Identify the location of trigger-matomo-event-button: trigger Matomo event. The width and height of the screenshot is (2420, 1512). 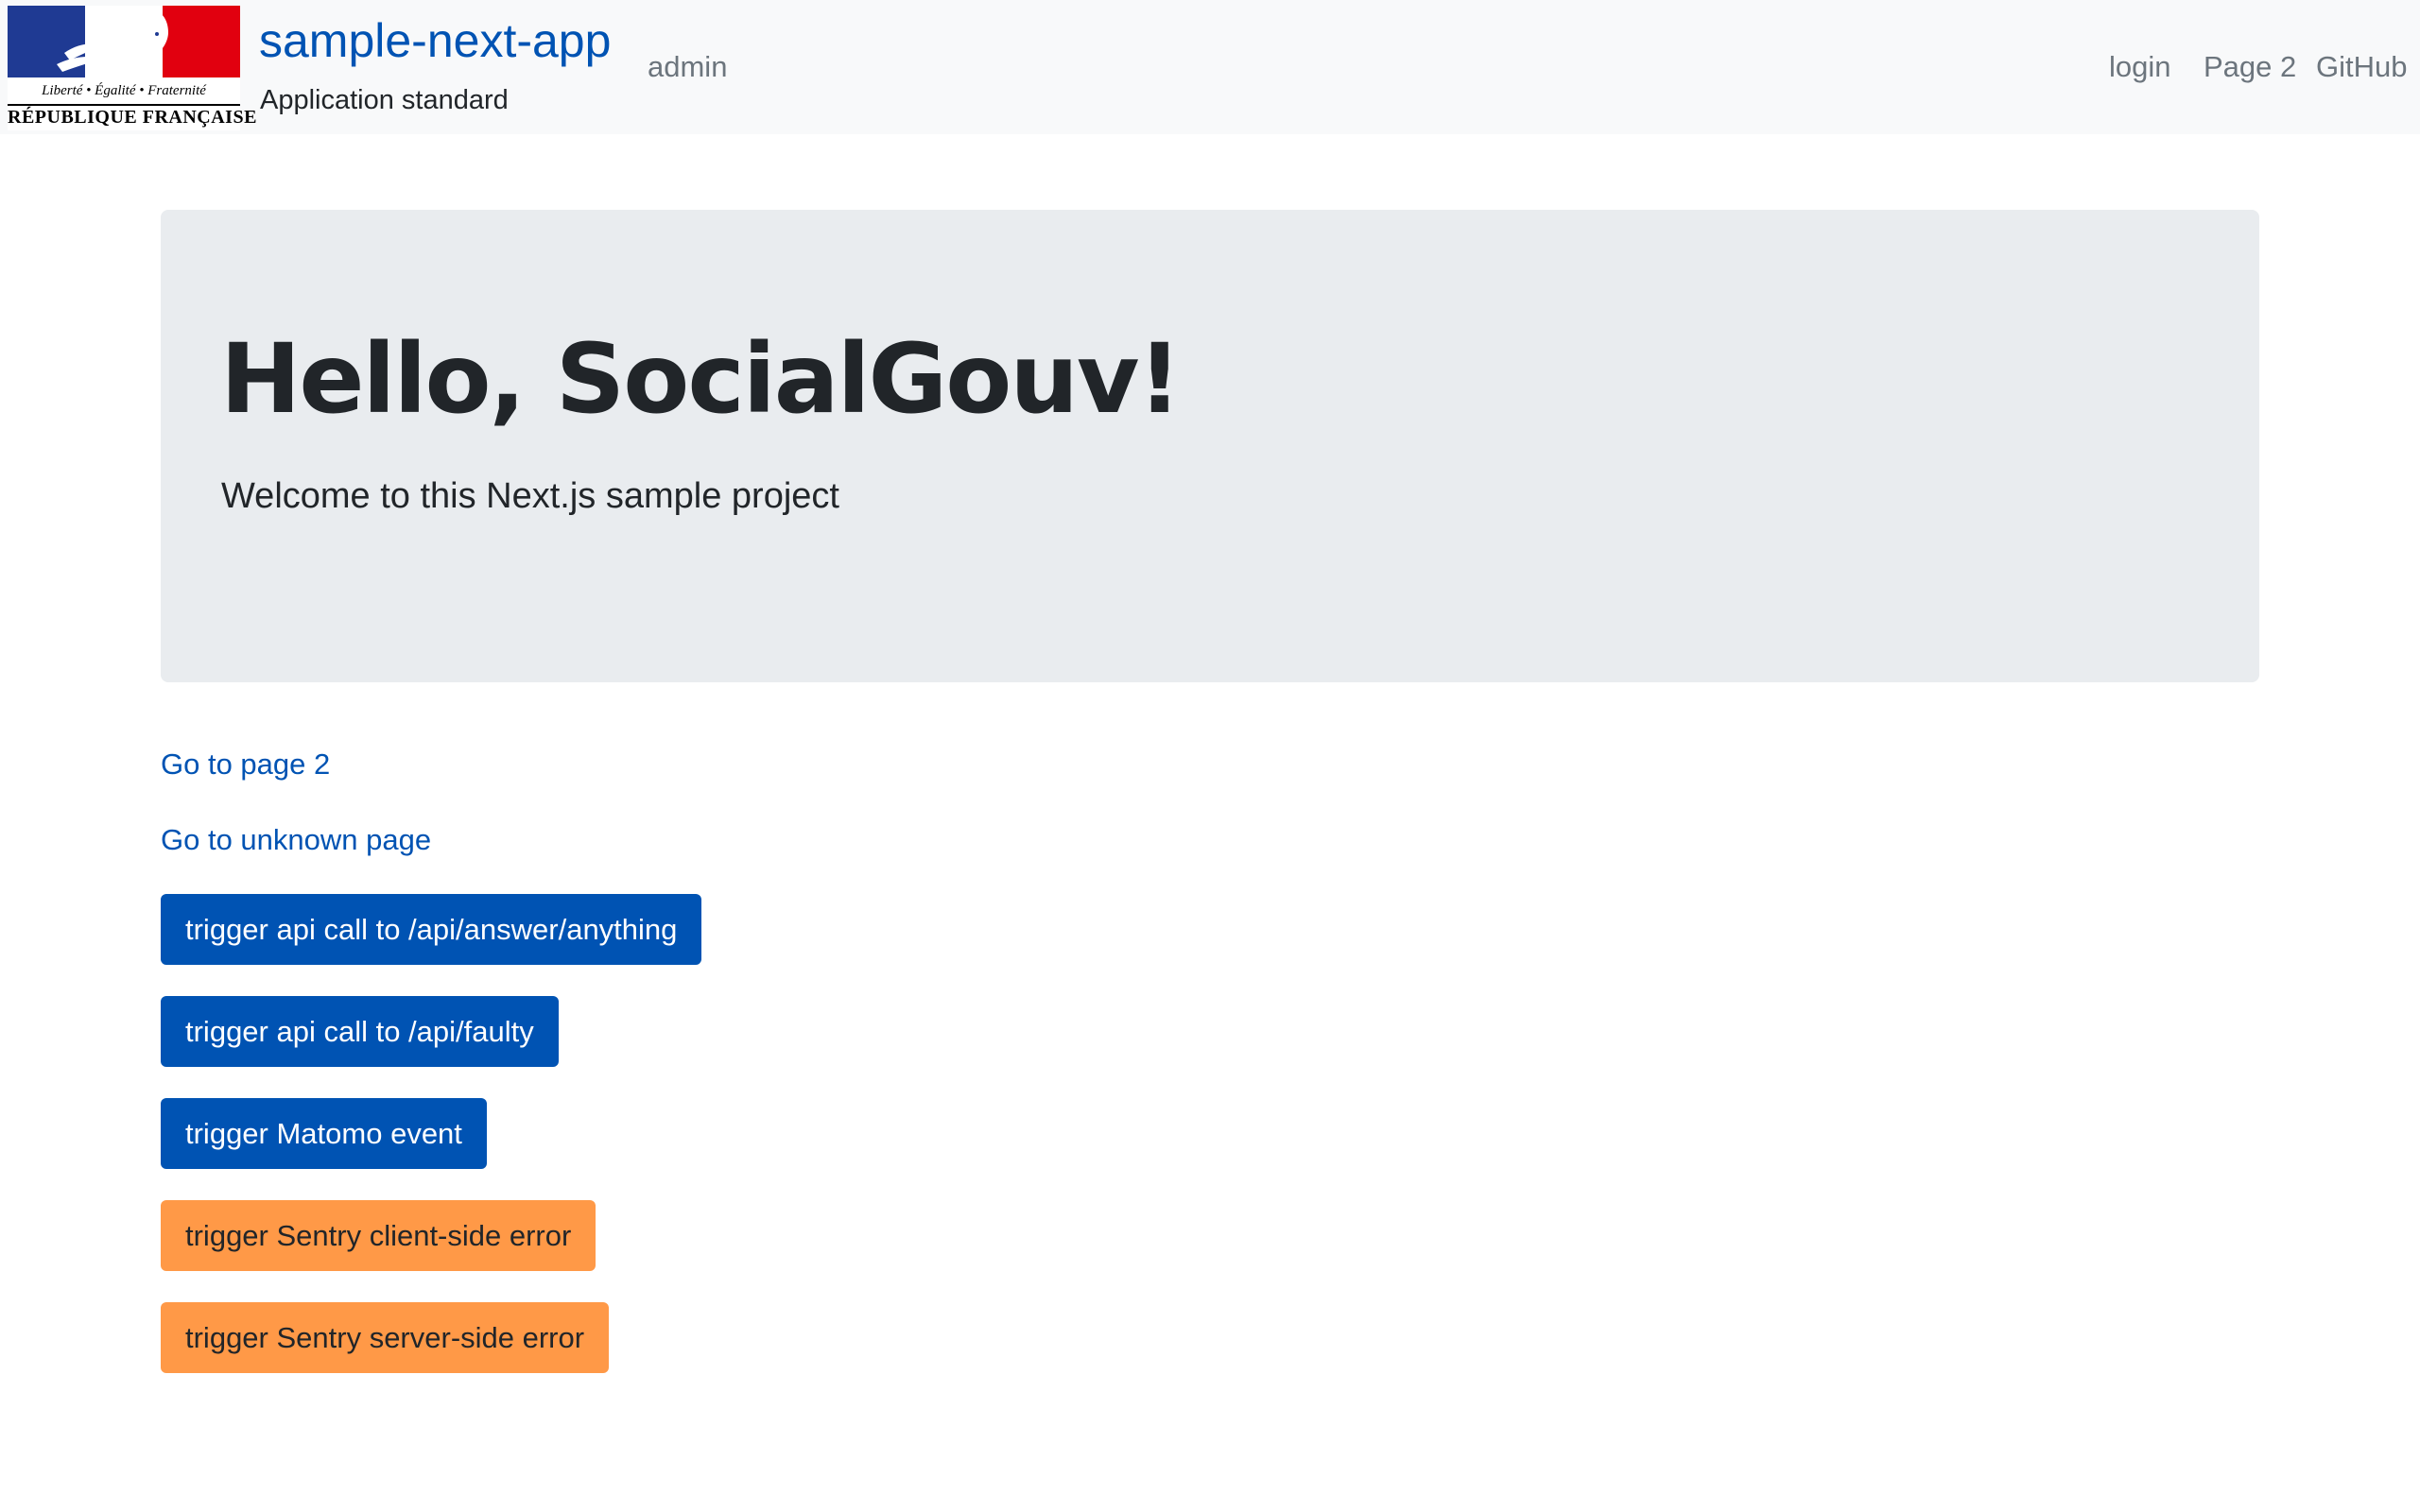
(324, 1133).